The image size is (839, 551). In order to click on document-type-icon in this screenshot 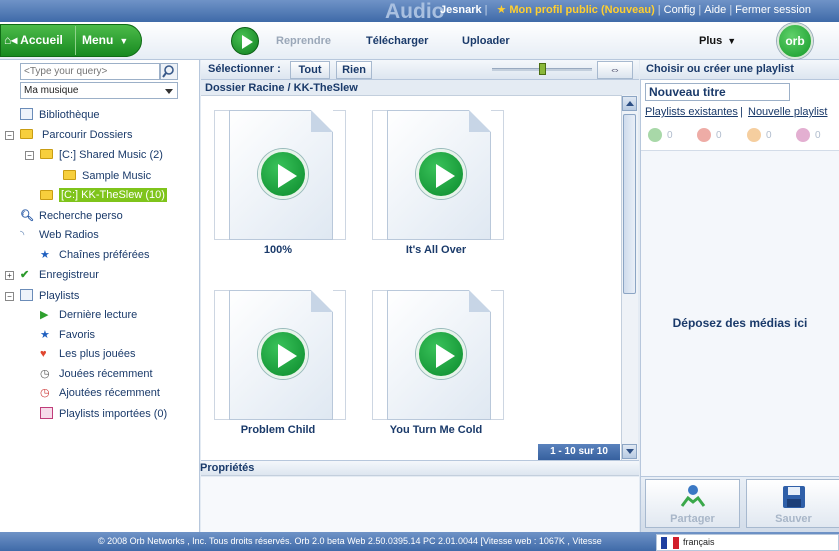, I will do `click(803, 135)`.